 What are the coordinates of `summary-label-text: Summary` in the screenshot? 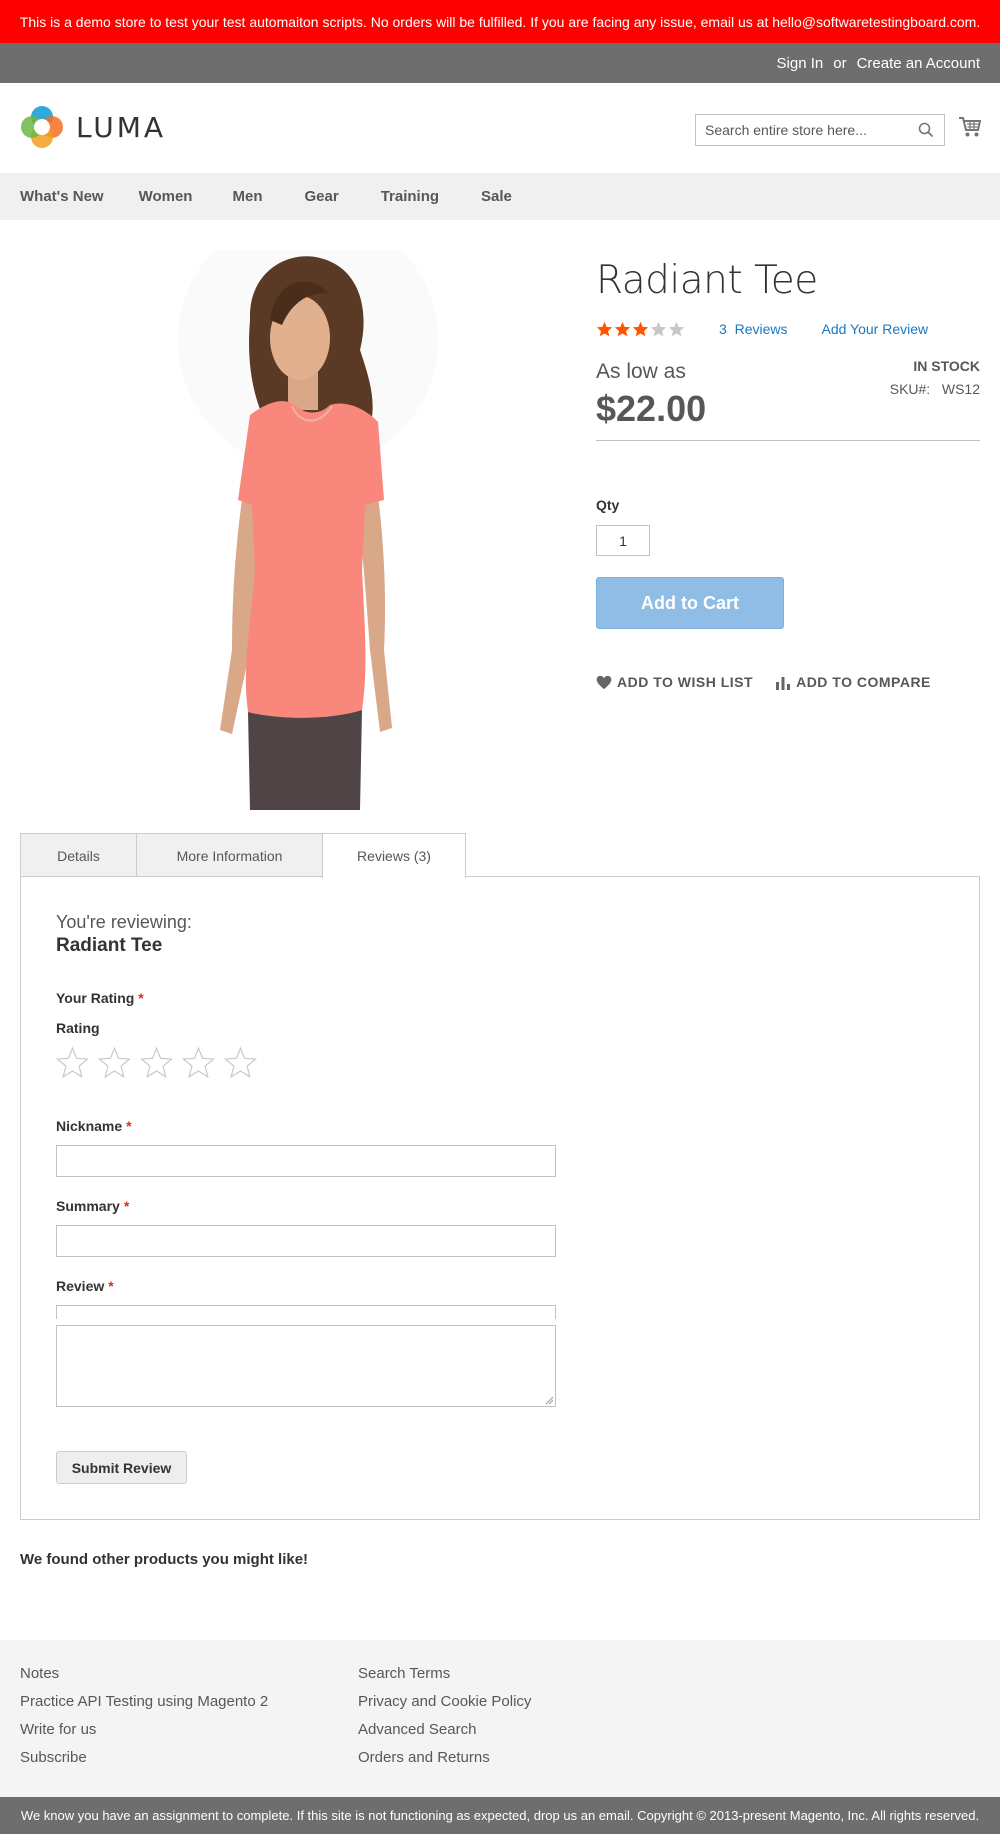 It's located at (88, 1206).